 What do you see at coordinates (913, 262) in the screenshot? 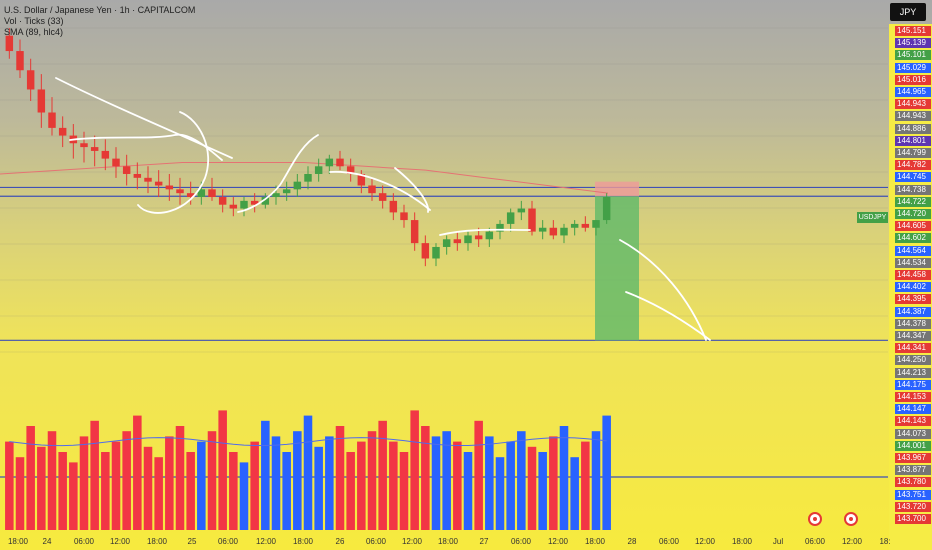
I see `price-label: 144.534` at bounding box center [913, 262].